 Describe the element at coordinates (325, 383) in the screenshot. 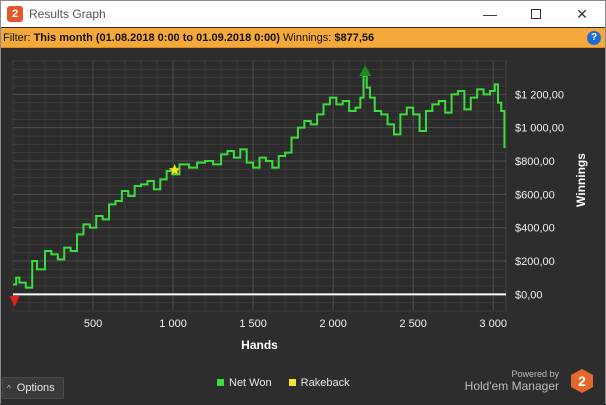

I see `legend-label-rakeback: Rakeback` at that location.